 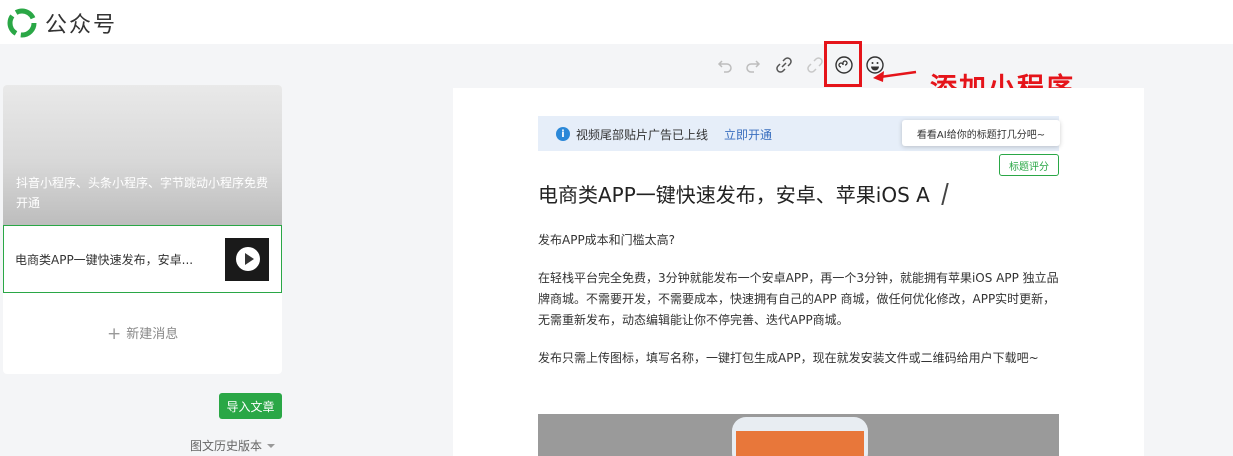 I want to click on article-image, so click(x=798, y=435).